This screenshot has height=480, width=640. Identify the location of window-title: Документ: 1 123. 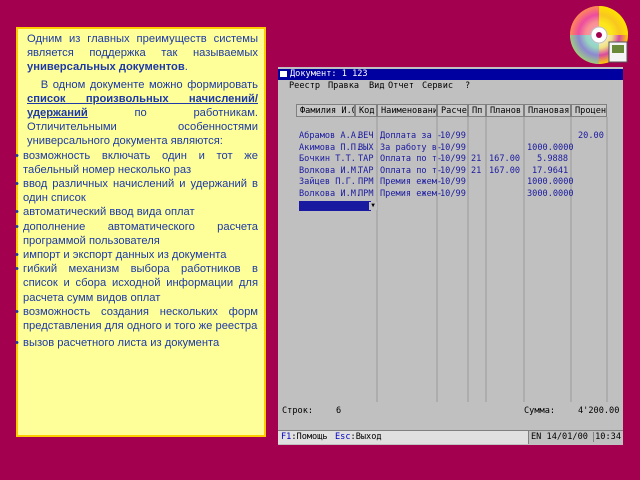
(329, 74).